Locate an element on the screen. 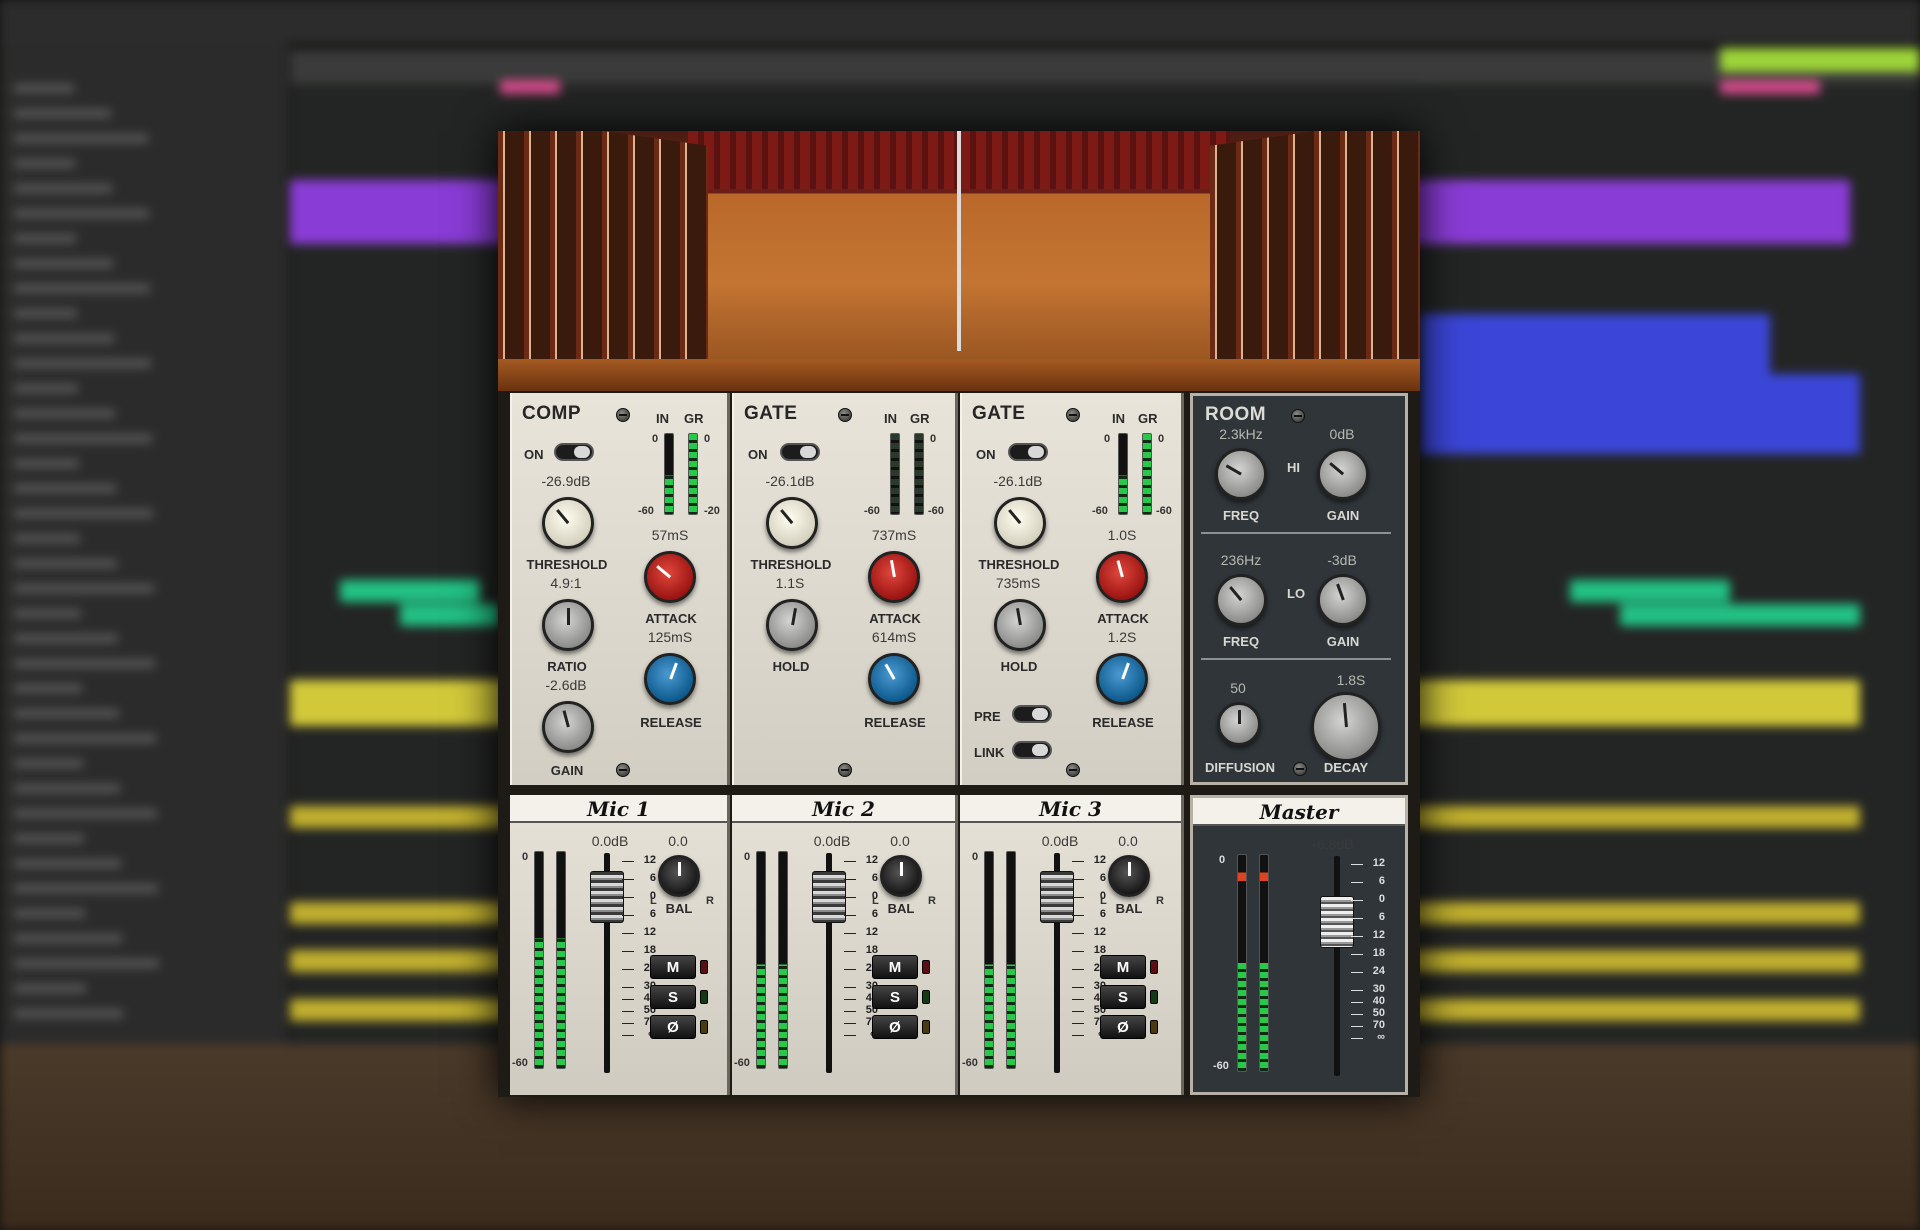 This screenshot has height=1230, width=1920. room-hi-gain-knob is located at coordinates (1343, 474).